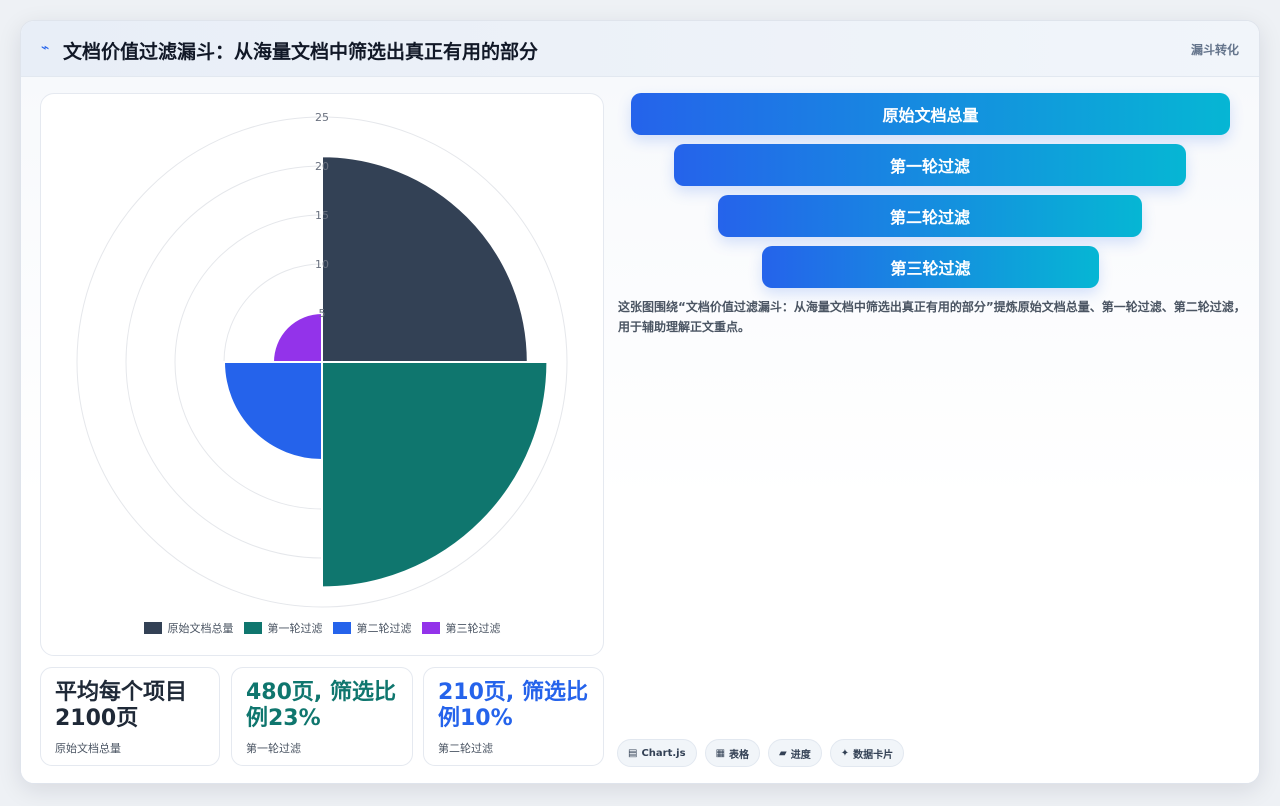  What do you see at coordinates (273, 748) in the screenshot?
I see `stat-label: 第一轮过滤` at bounding box center [273, 748].